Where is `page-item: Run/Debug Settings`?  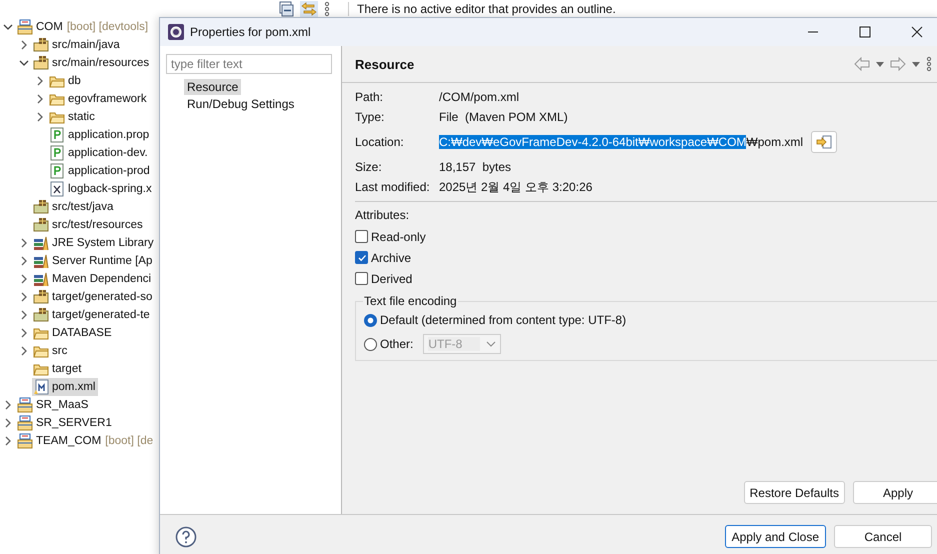
page-item: Run/Debug Settings is located at coordinates (241, 104).